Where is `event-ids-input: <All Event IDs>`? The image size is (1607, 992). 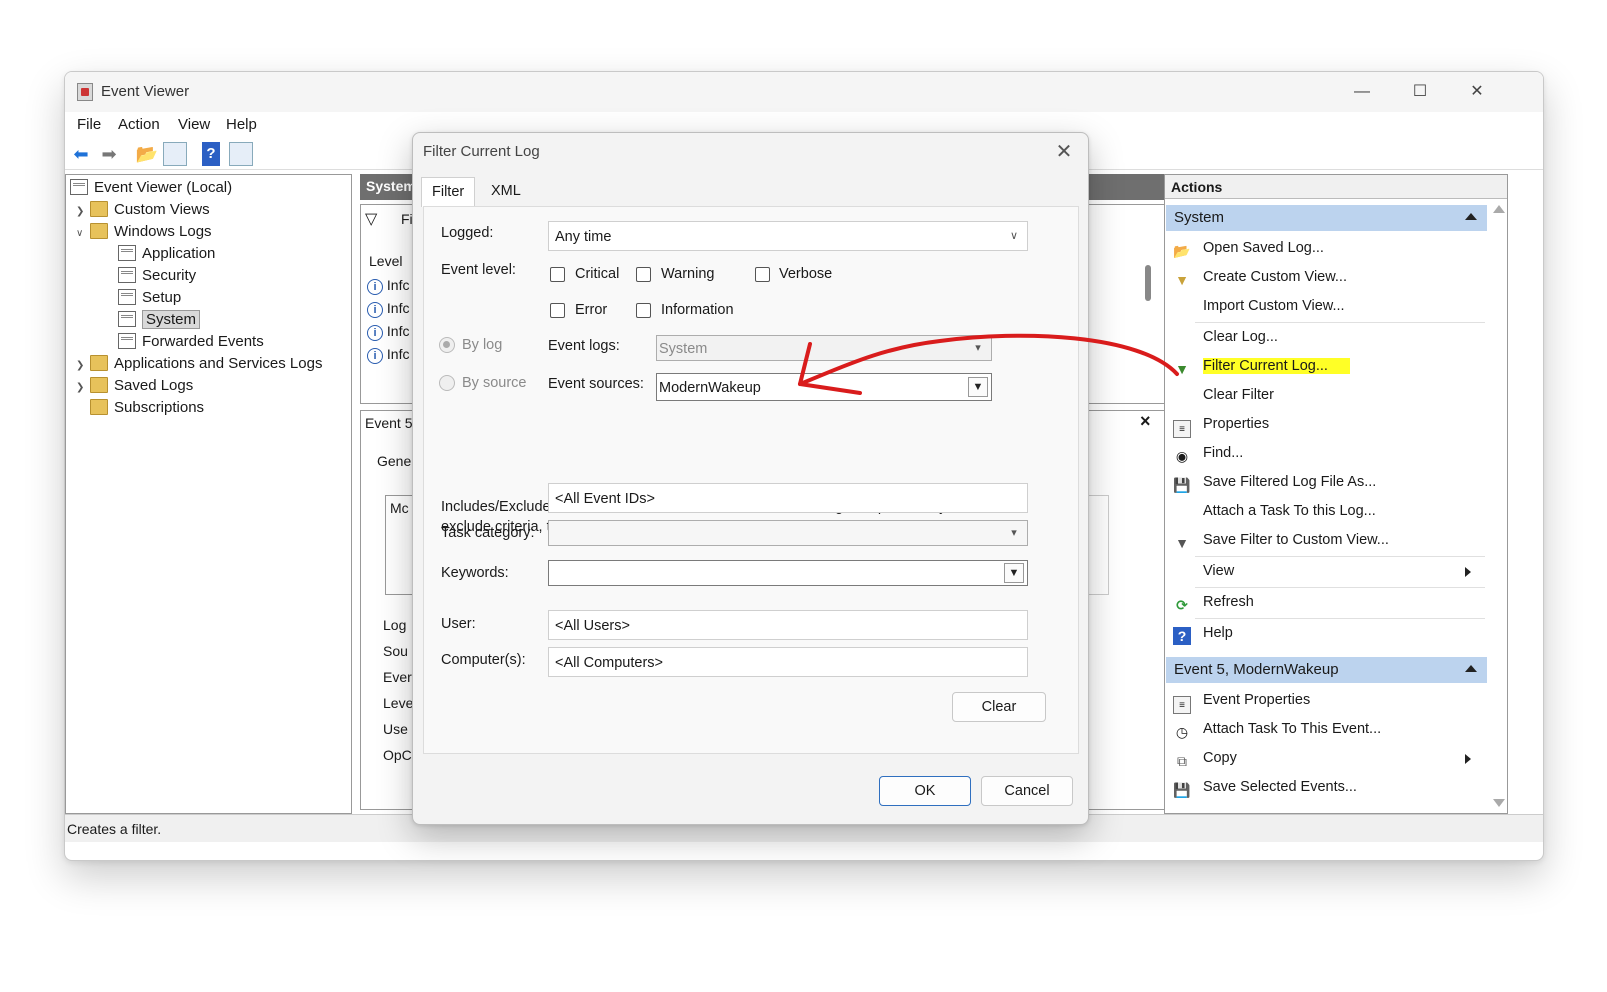
event-ids-input: <All Event IDs> is located at coordinates (788, 498).